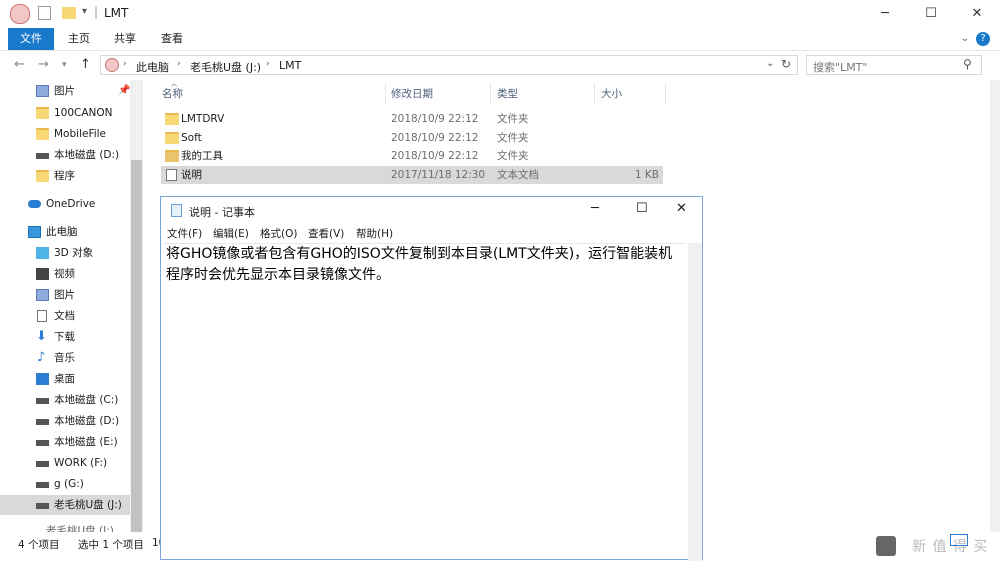 Image resolution: width=1000 pixels, height=561 pixels. What do you see at coordinates (79, 39) in the screenshot?
I see `tab-home: 主页` at bounding box center [79, 39].